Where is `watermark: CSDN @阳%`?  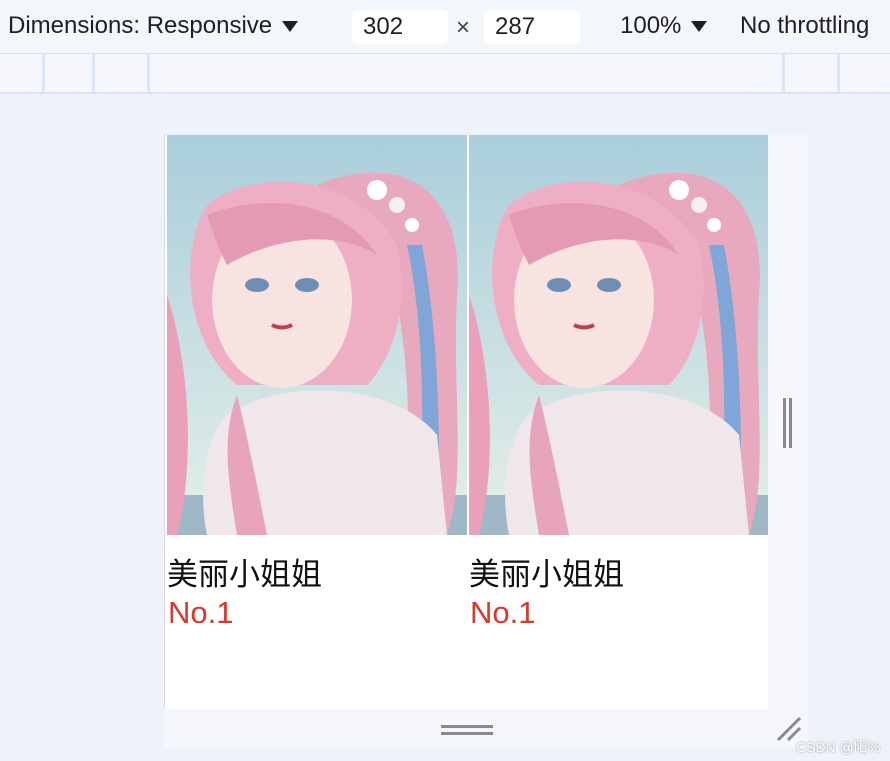 watermark: CSDN @阳% is located at coordinates (838, 747).